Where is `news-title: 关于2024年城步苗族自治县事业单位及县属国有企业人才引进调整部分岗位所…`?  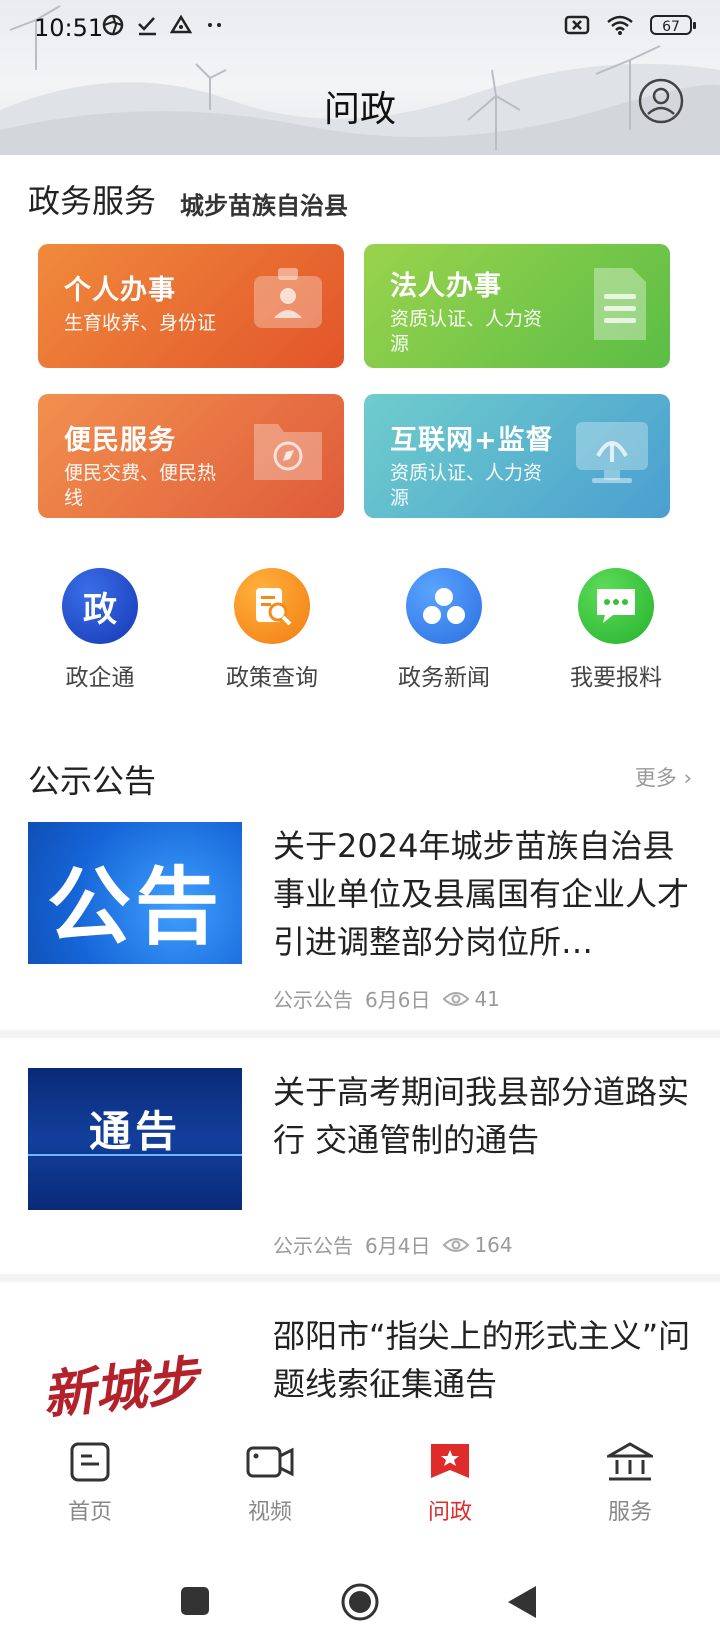
news-title: 关于2024年城步苗族自治县事业单位及县属国有企业人才引进调整部分岗位所… is located at coordinates (481, 894).